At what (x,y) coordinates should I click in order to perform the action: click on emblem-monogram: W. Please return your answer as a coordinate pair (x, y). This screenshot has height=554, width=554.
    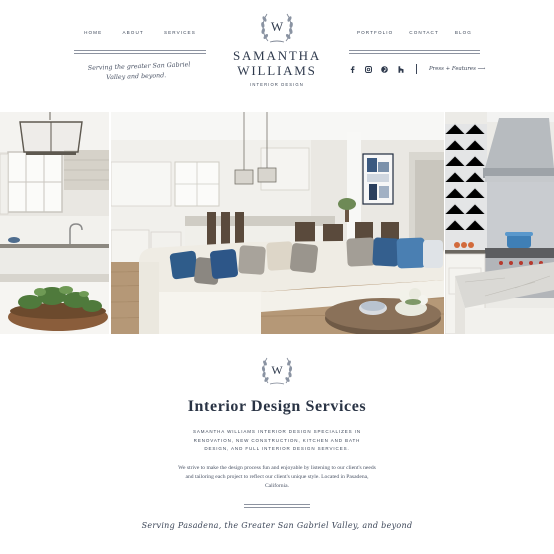
    Looking at the image, I should click on (277, 370).